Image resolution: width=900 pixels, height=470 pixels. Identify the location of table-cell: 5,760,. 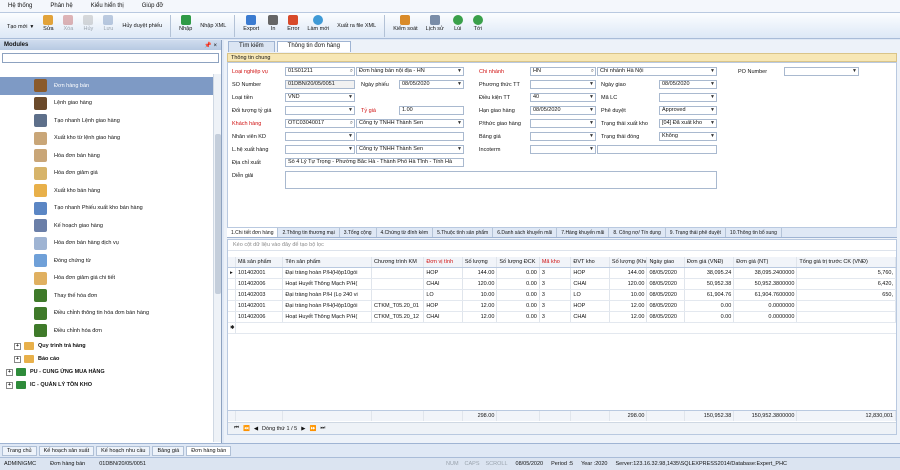
(846, 273).